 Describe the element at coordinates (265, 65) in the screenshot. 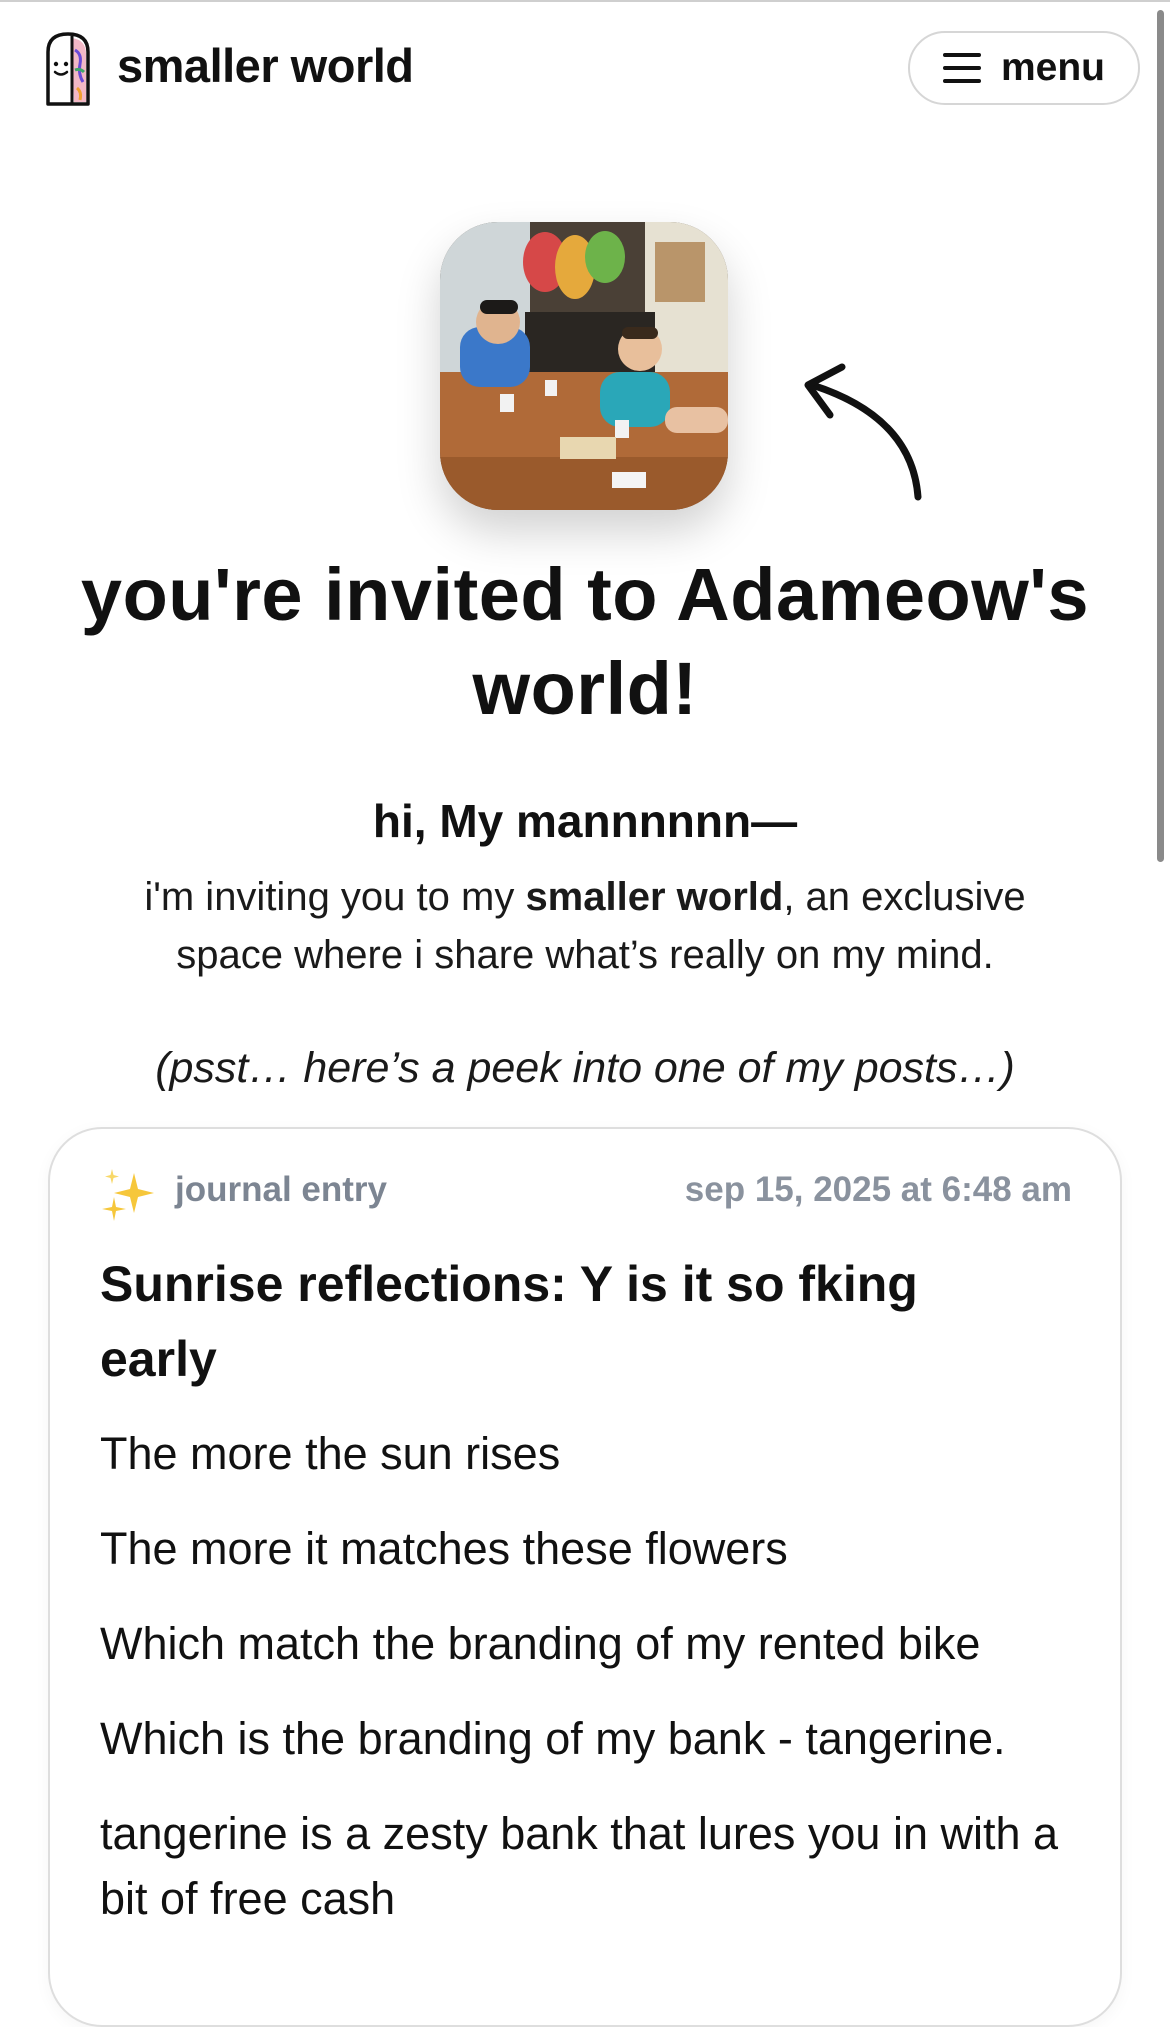

I see `brand-name: smaller world` at that location.